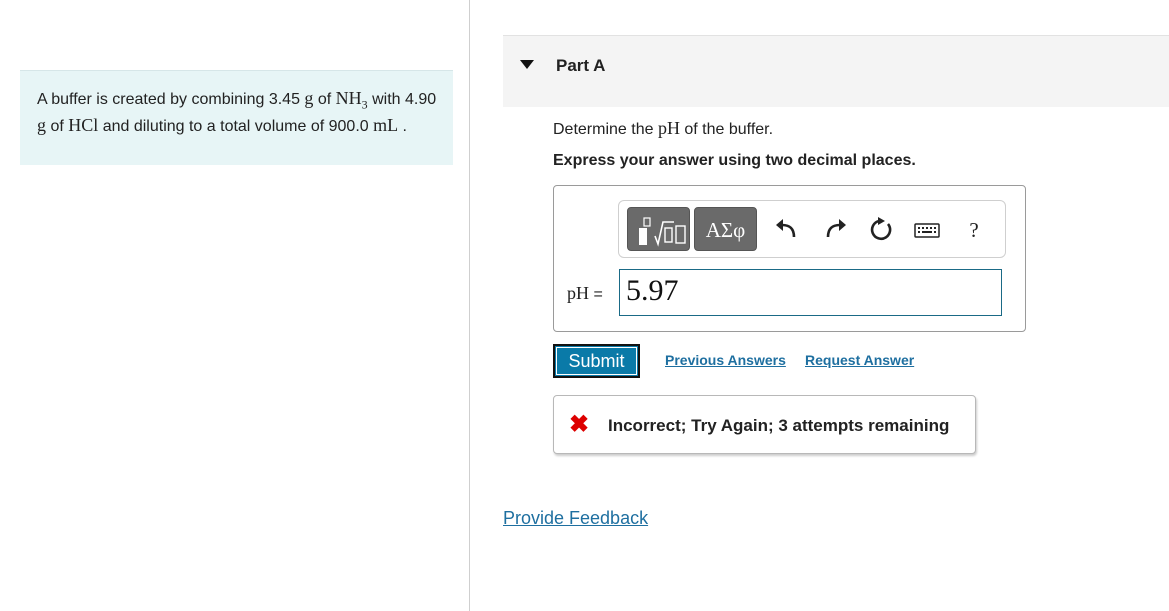 The height and width of the screenshot is (611, 1169). Describe the element at coordinates (348, 98) in the screenshot. I see `problem-seg-3: NH` at that location.